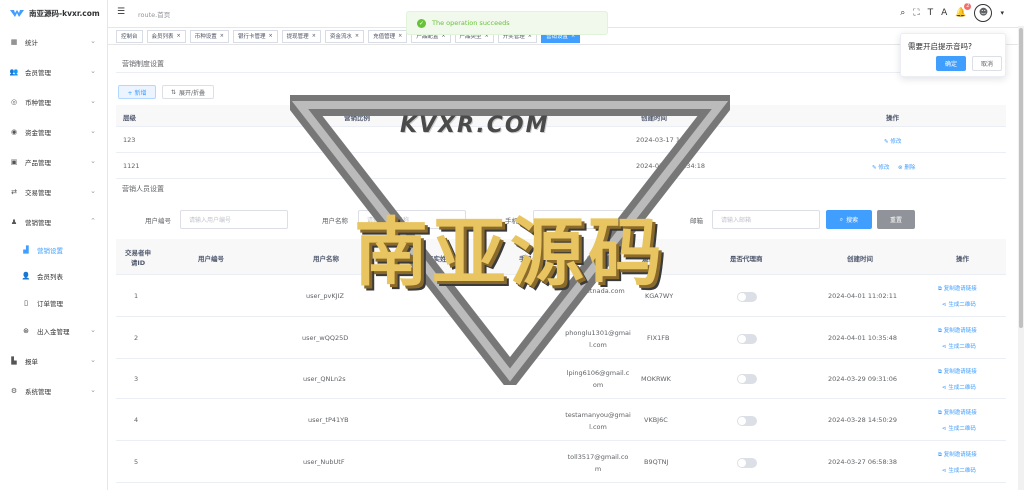  Describe the element at coordinates (326, 259) in the screenshot. I see `column-header: 用户名称` at that location.